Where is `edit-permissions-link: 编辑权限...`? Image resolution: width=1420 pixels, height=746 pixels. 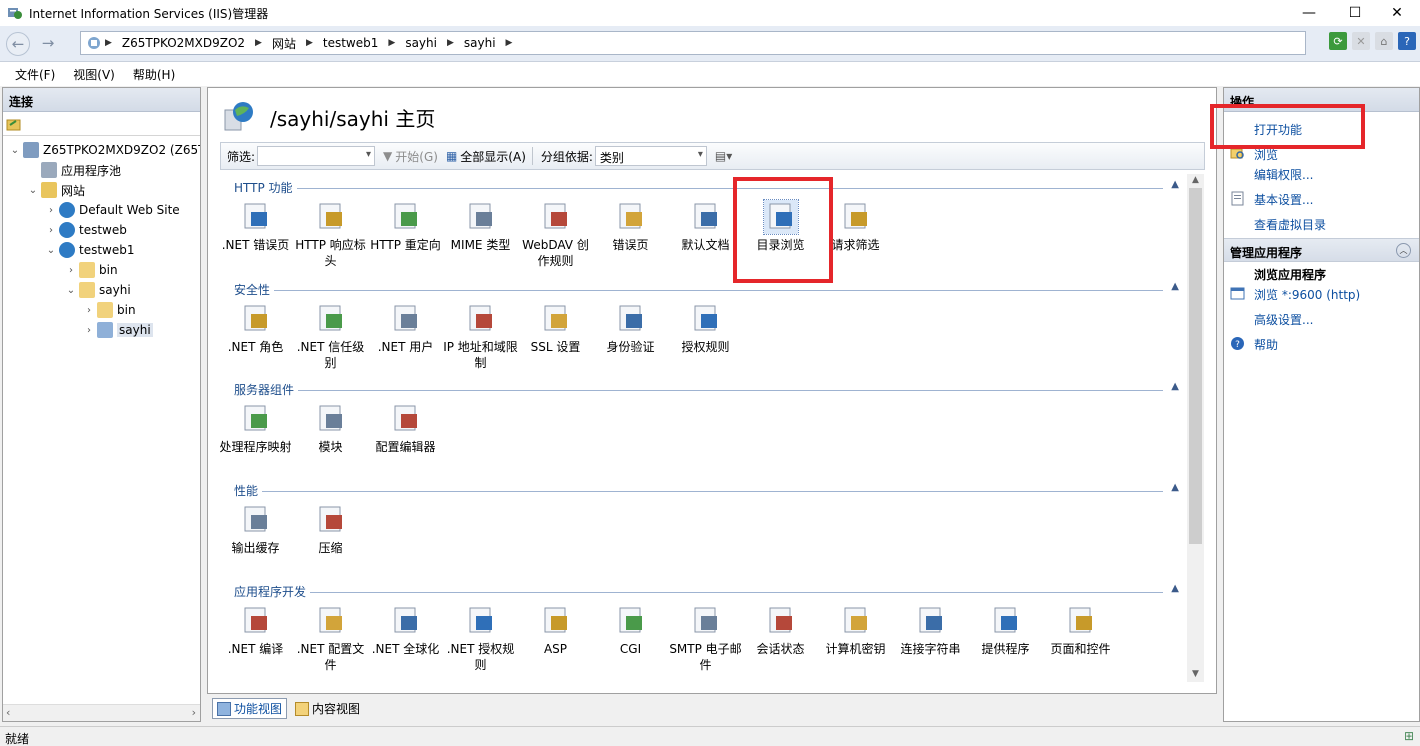
edit-permissions-link: 编辑权限... is located at coordinates (1283, 174).